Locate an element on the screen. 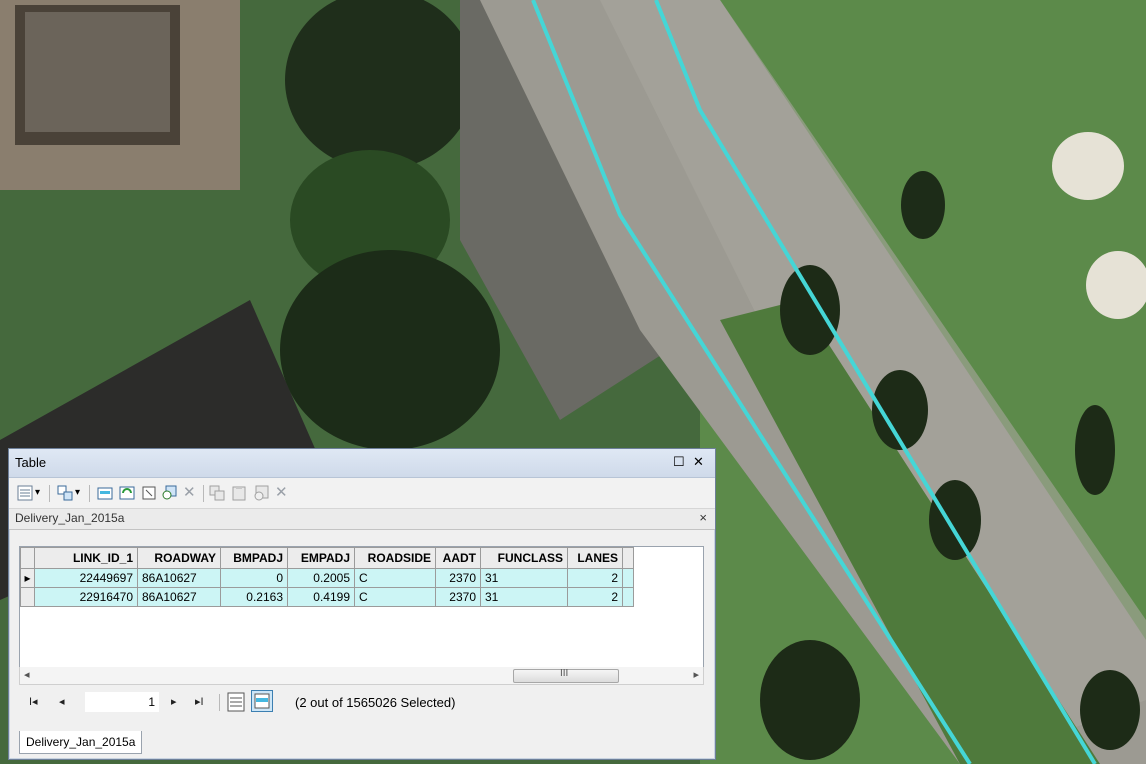 The width and height of the screenshot is (1146, 764). column-header: FUNCLASS is located at coordinates (524, 558).